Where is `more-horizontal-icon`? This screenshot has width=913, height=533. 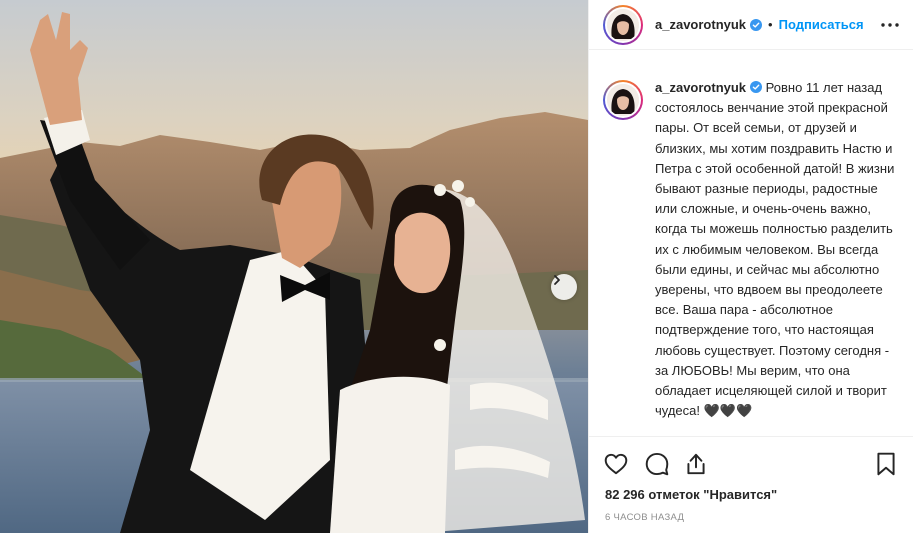
more-horizontal-icon is located at coordinates (890, 25).